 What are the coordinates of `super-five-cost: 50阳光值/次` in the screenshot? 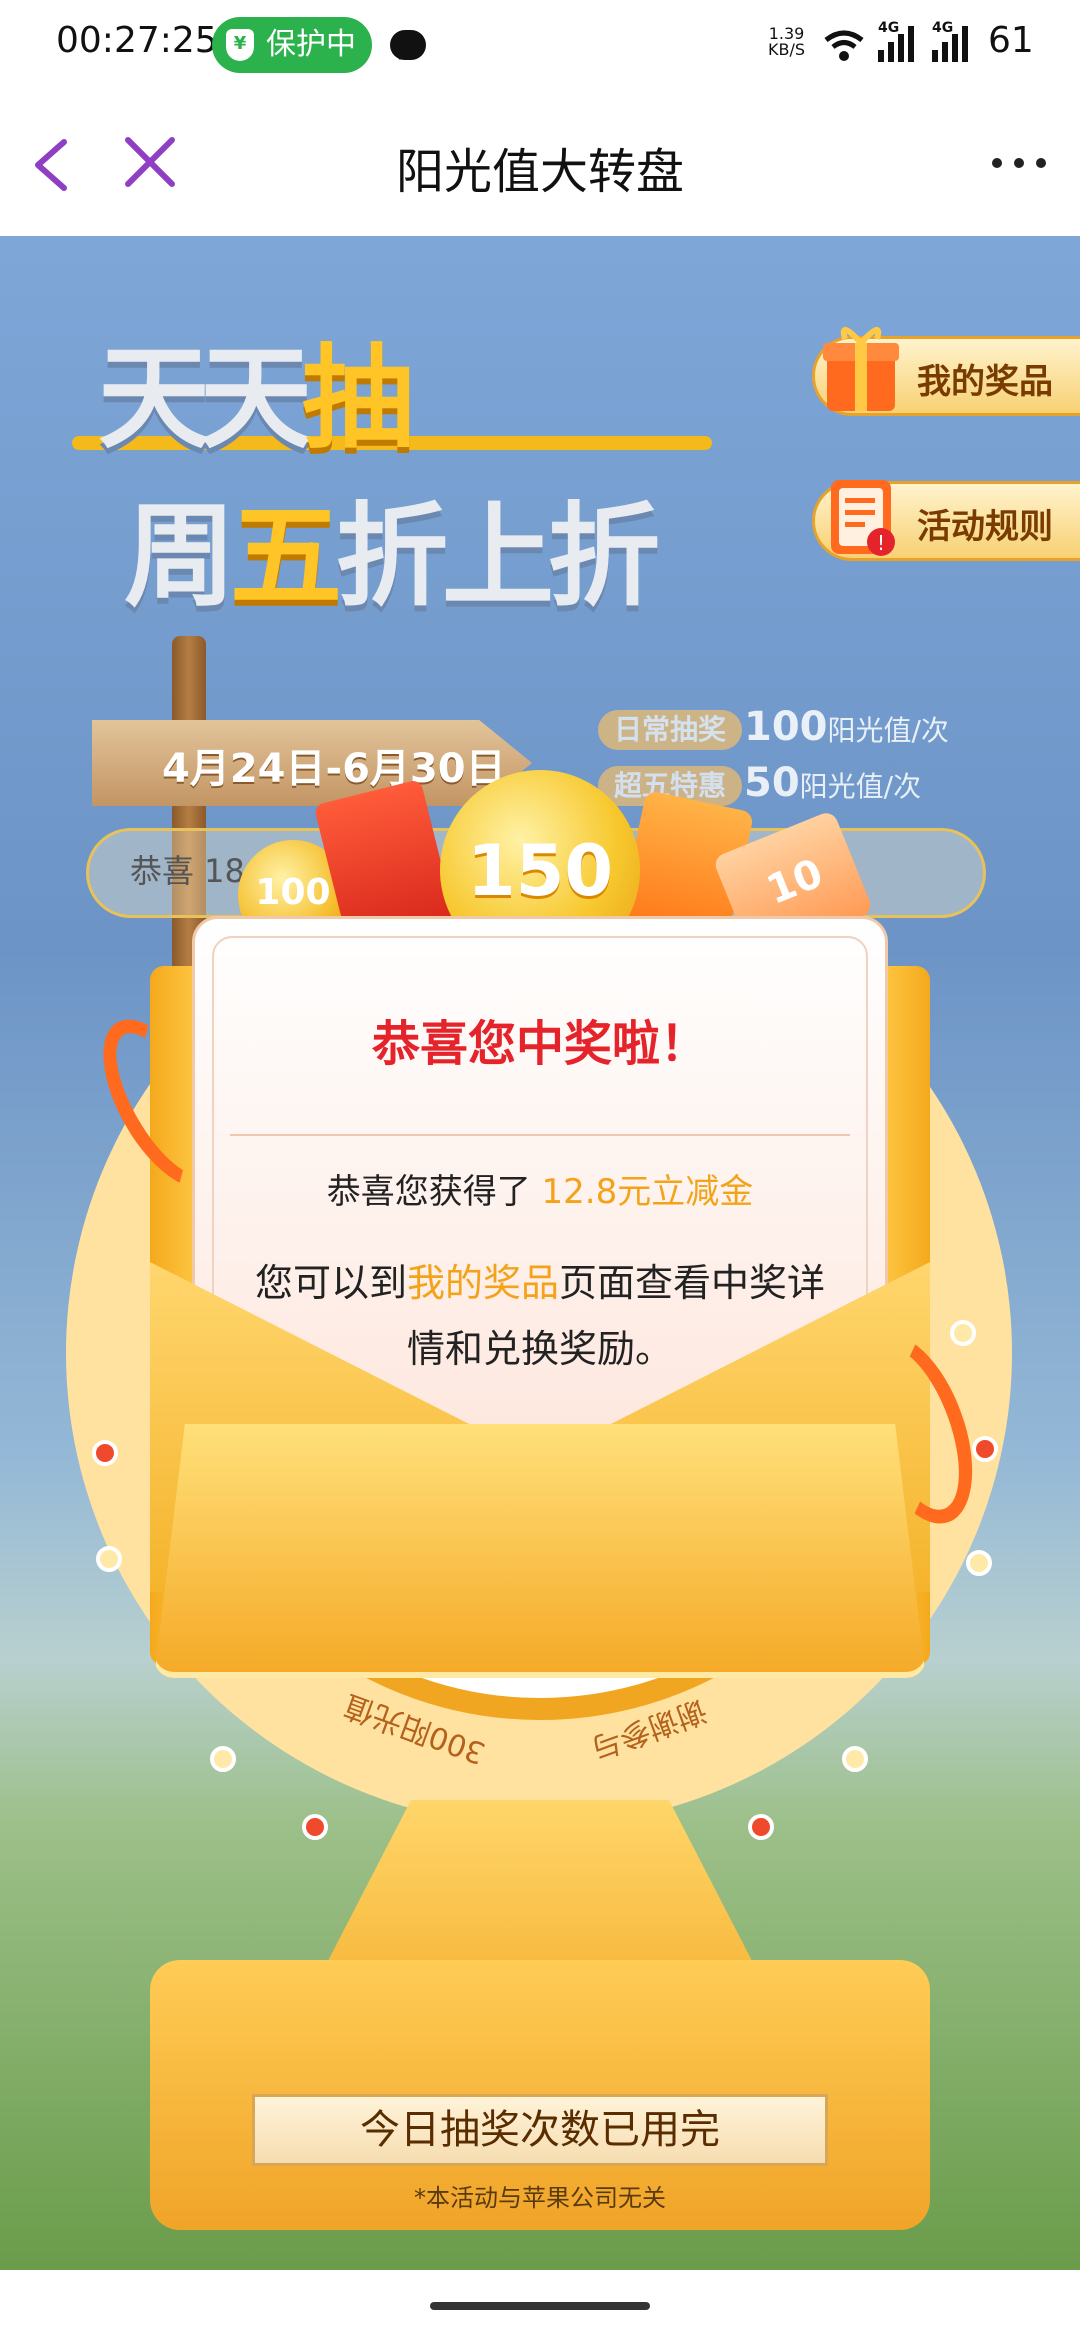 It's located at (832, 783).